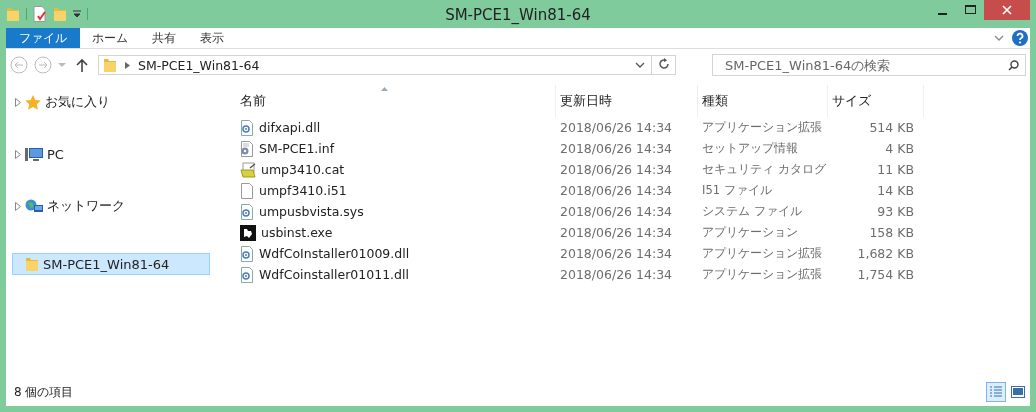 Image resolution: width=1036 pixels, height=412 pixels. What do you see at coordinates (77, 14) in the screenshot?
I see `dropdown-icon` at bounding box center [77, 14].